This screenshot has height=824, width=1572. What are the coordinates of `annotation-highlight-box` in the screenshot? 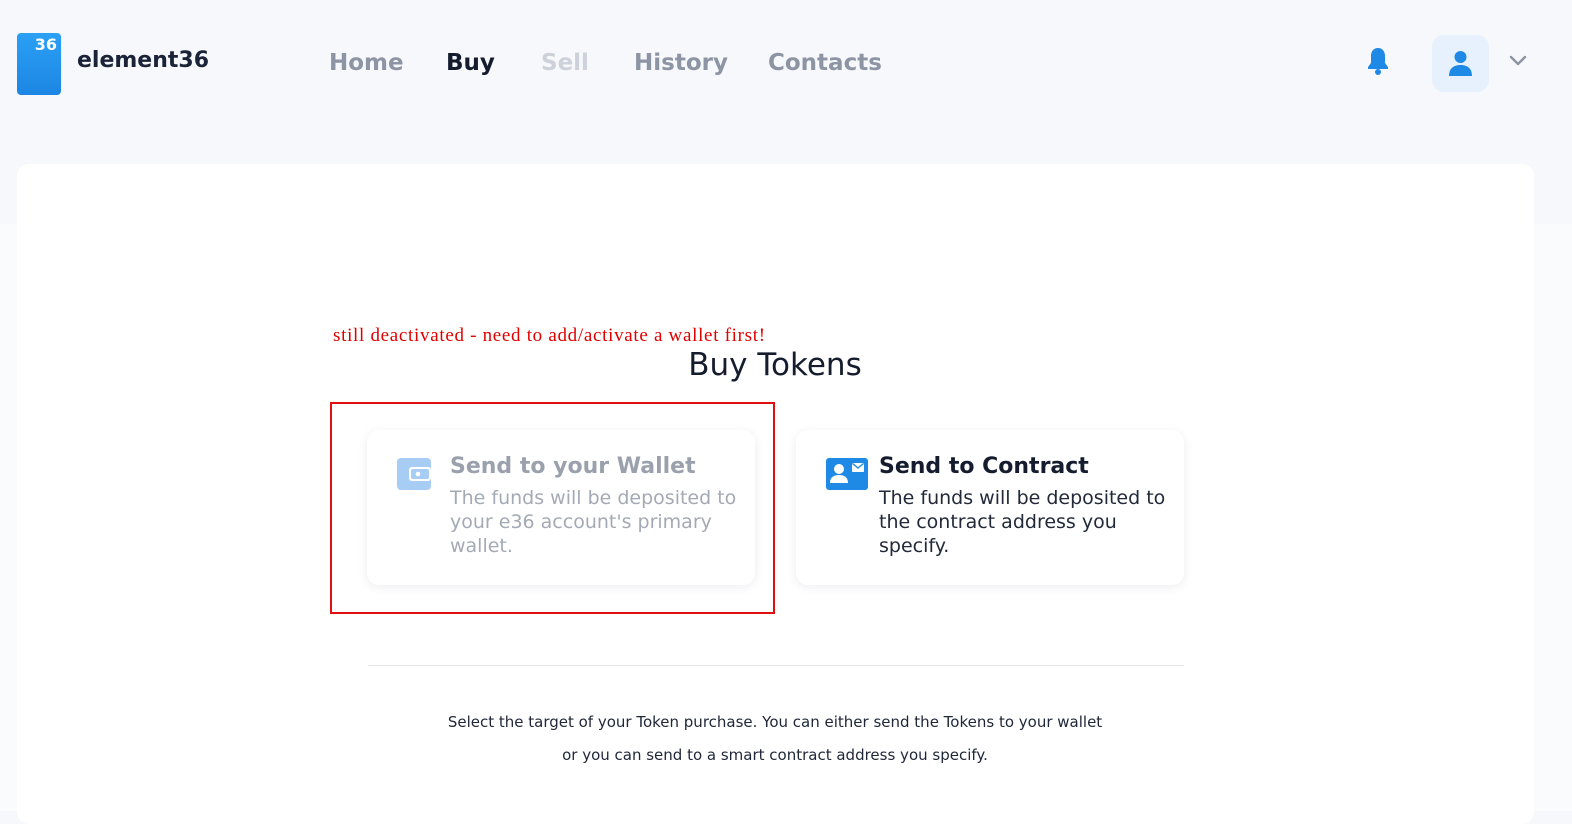 It's located at (552, 508).